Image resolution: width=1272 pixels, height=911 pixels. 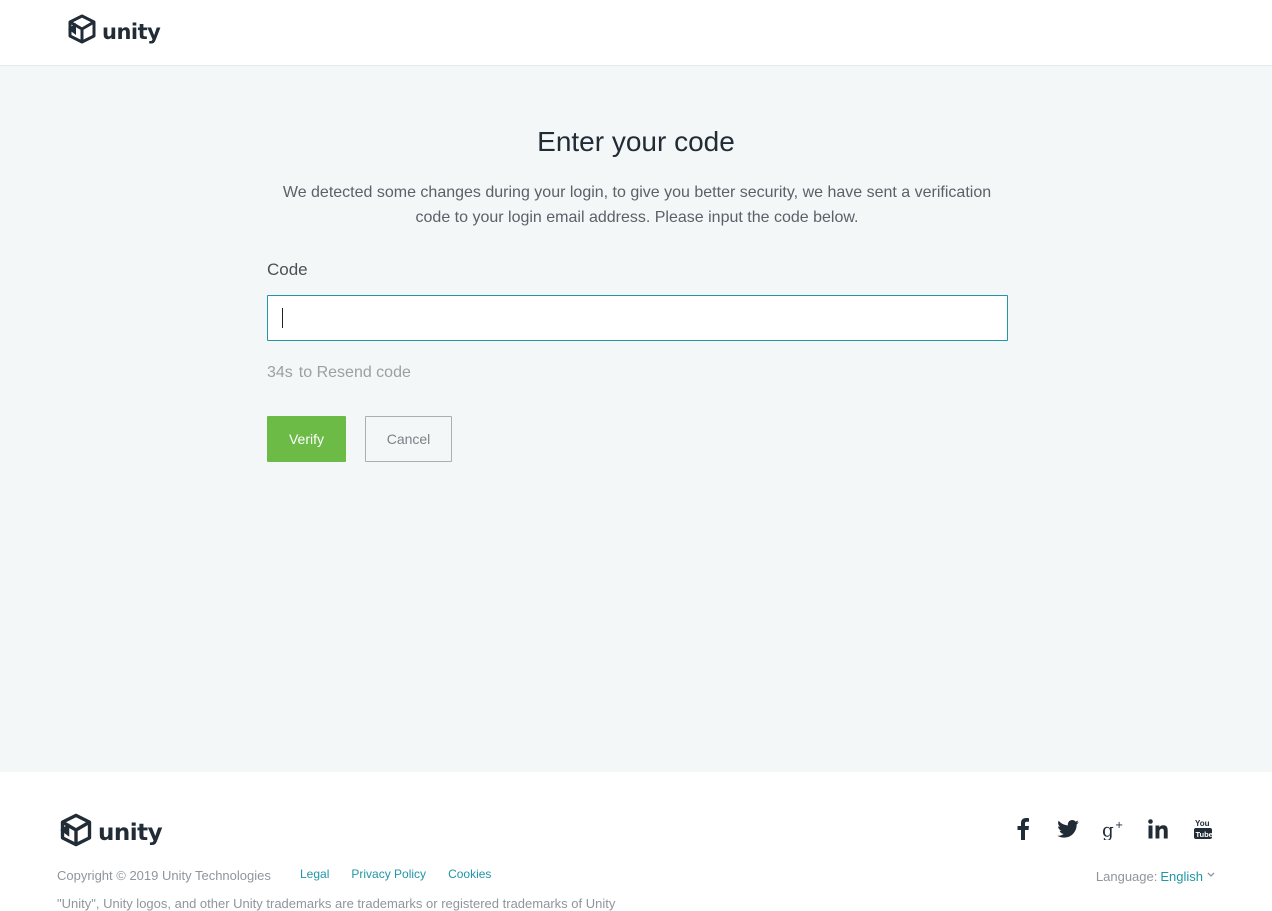 I want to click on copyright: Copyright © 2019 Unity Technologies, so click(x=164, y=875).